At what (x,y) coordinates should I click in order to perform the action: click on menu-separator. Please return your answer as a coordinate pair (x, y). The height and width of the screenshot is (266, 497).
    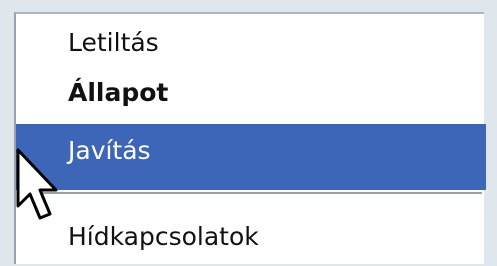
    Looking at the image, I should click on (251, 194).